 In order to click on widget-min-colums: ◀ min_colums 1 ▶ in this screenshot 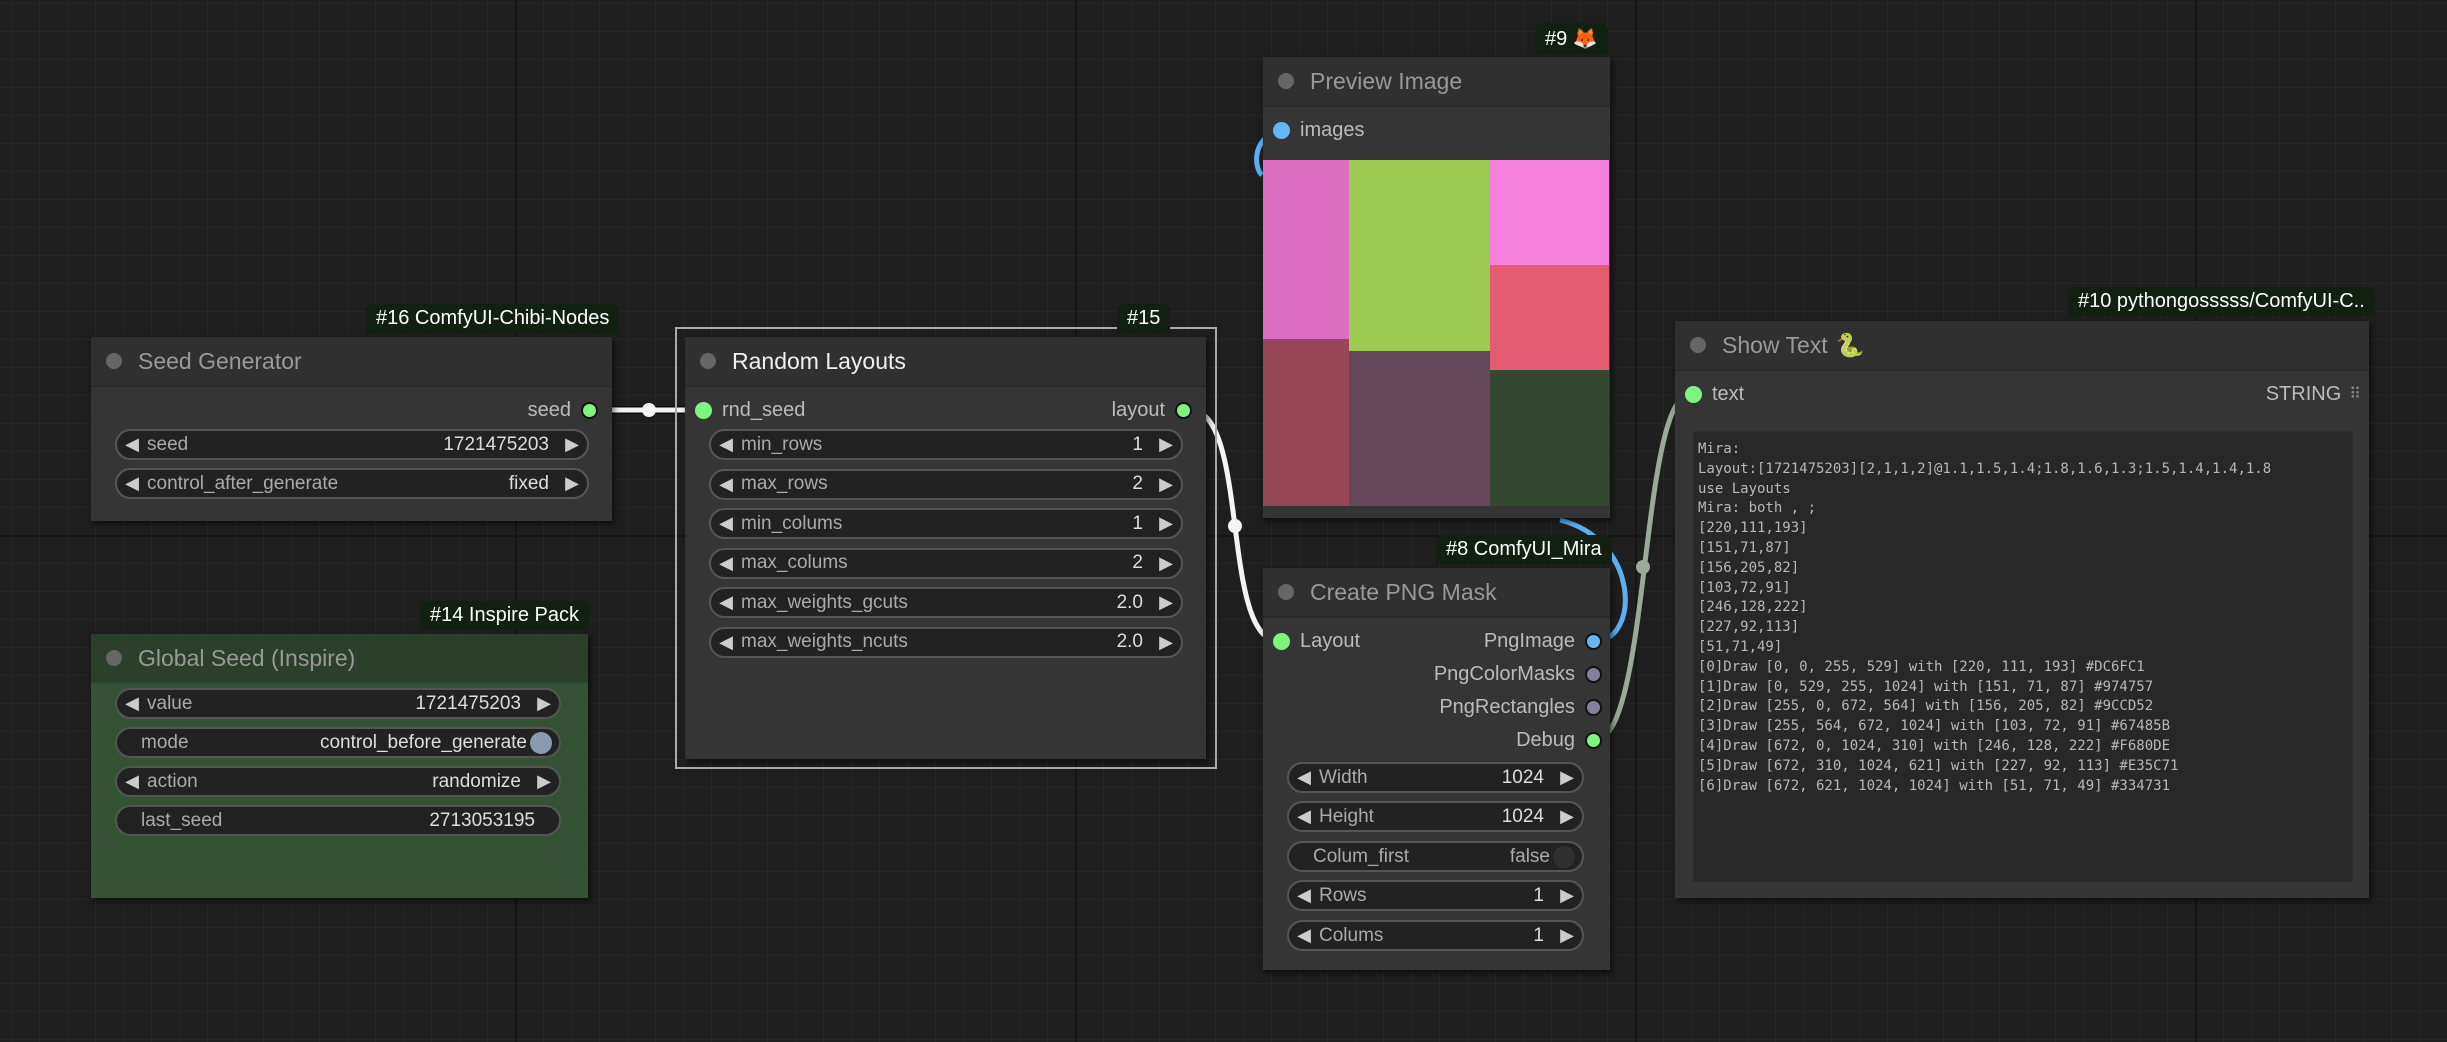, I will do `click(946, 523)`.